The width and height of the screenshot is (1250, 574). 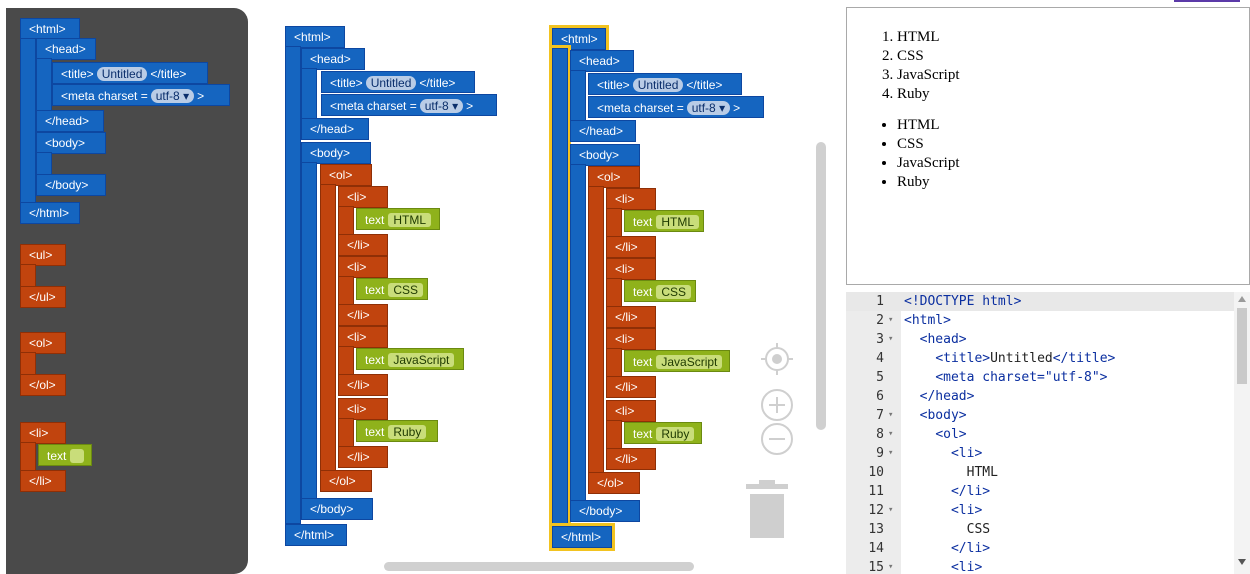 I want to click on toolbox-li-block-bar, so click(x=28, y=457).